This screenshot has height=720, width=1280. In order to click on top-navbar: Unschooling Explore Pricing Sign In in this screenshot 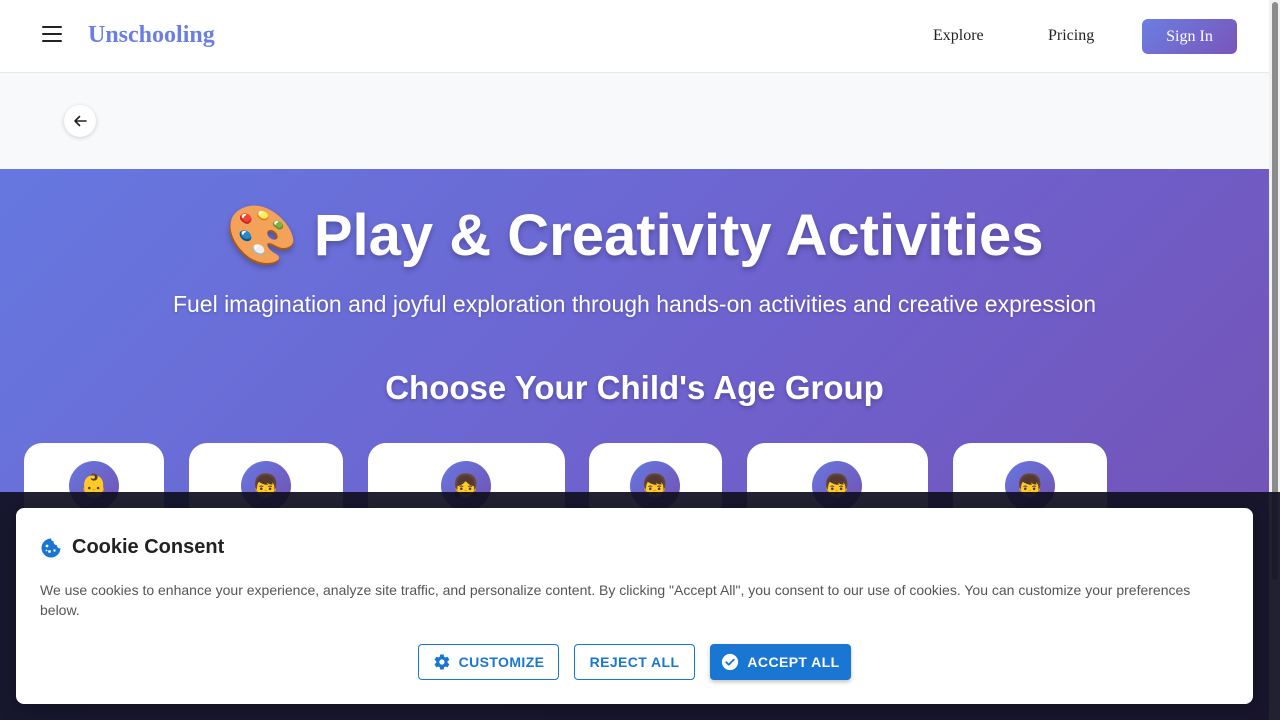, I will do `click(634, 36)`.